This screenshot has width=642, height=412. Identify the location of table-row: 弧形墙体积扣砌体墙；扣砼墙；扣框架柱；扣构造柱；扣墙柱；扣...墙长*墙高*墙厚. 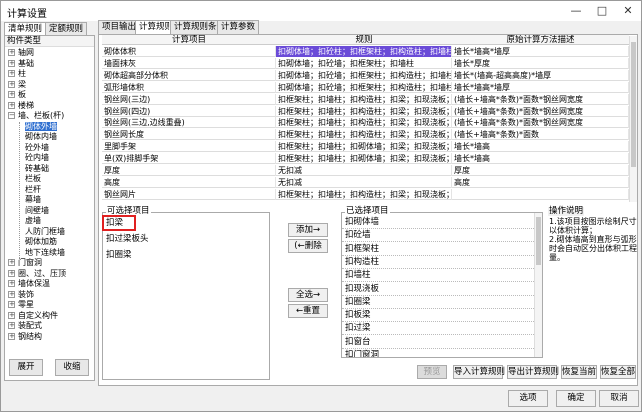
(365, 87).